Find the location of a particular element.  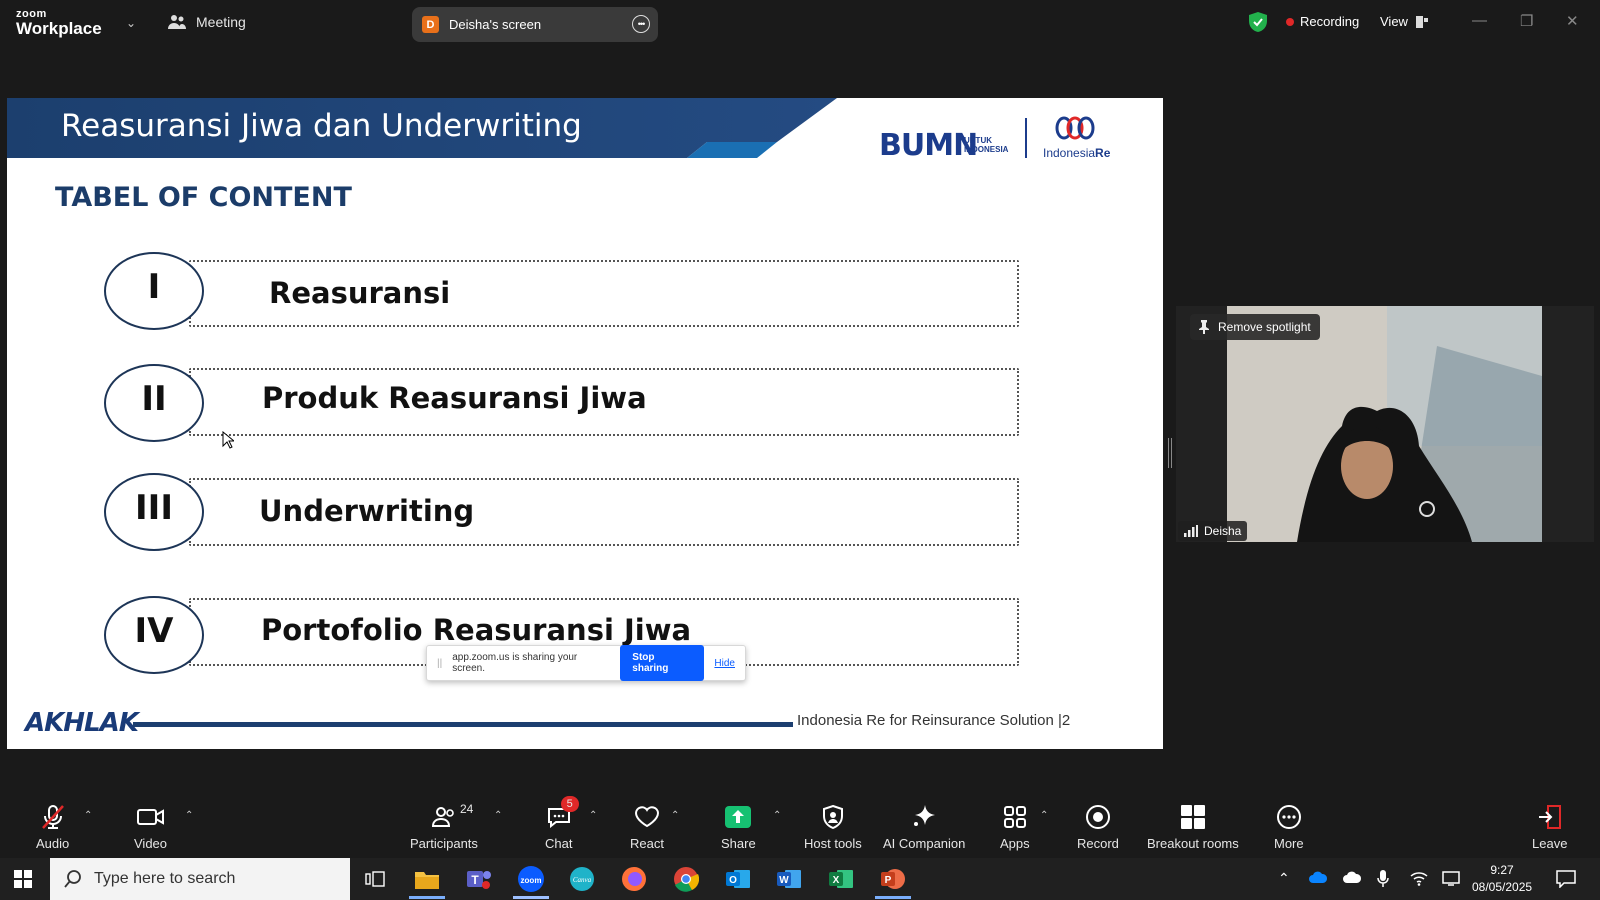

drag-handle-icon: || is located at coordinates (439, 663).